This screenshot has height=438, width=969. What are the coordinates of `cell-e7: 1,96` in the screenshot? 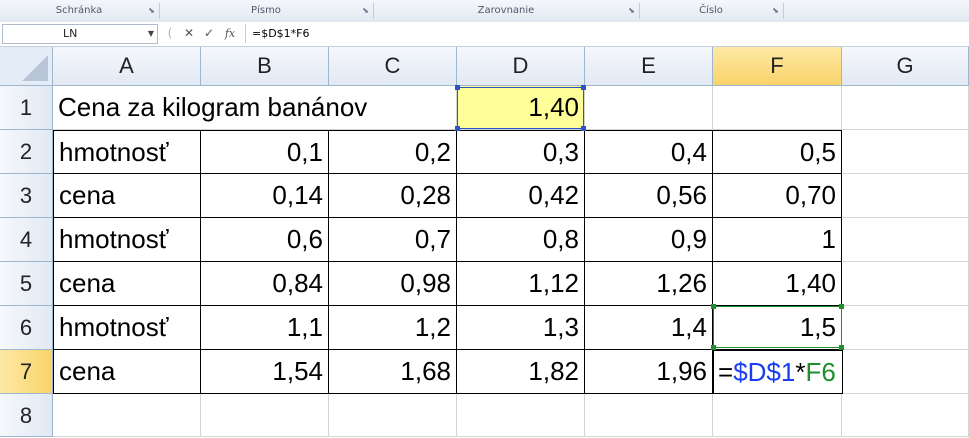 It's located at (649, 372).